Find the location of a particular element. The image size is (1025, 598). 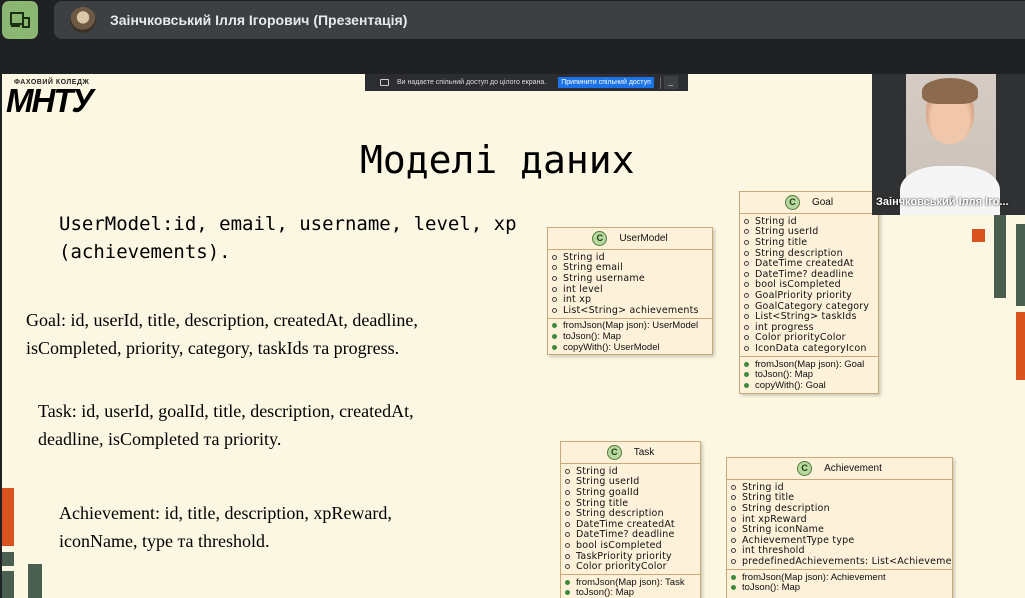

uml-method: fromJson(Map json): UserModel is located at coordinates (632, 325).